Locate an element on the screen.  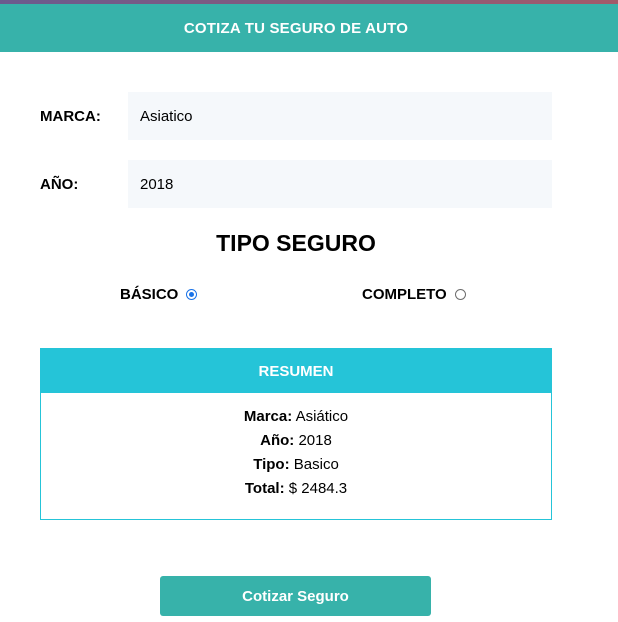
radio-completo-input is located at coordinates (460, 294).